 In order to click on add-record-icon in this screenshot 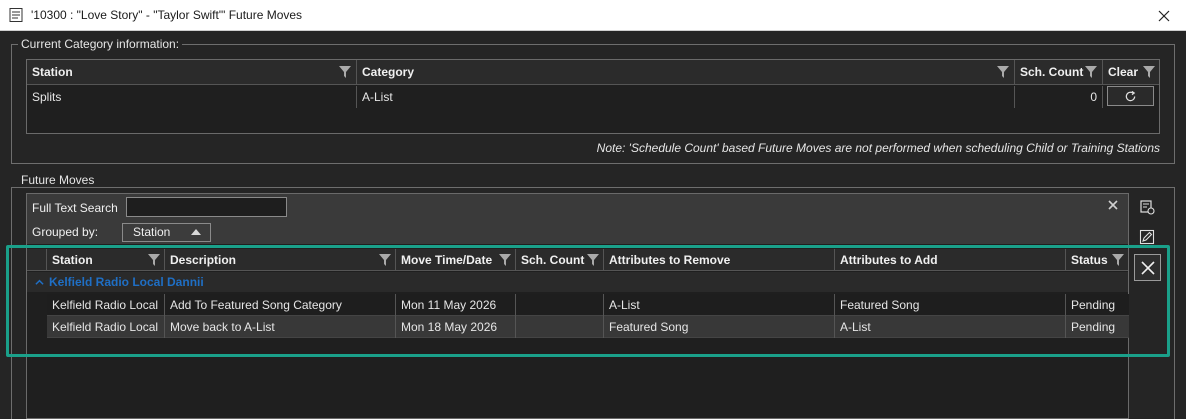, I will do `click(1147, 207)`.